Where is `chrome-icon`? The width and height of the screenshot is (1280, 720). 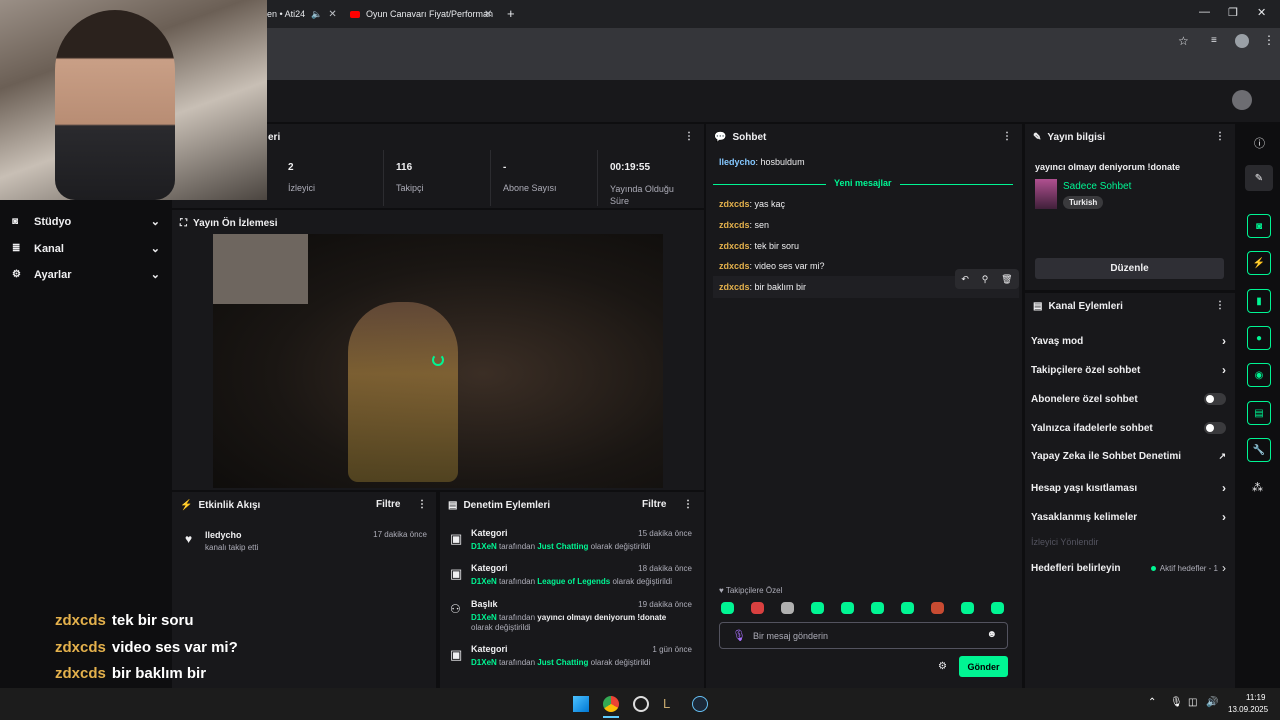 chrome-icon is located at coordinates (611, 704).